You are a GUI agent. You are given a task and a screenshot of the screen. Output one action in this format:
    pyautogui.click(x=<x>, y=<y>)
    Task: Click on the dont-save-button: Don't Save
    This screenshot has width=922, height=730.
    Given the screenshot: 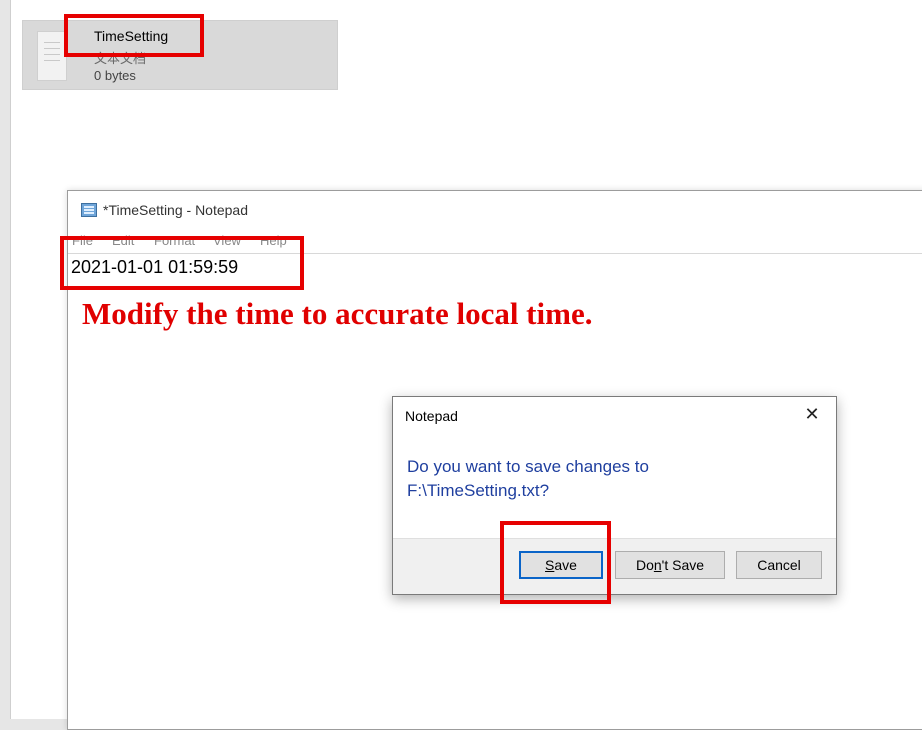 What is the action you would take?
    pyautogui.click(x=670, y=565)
    